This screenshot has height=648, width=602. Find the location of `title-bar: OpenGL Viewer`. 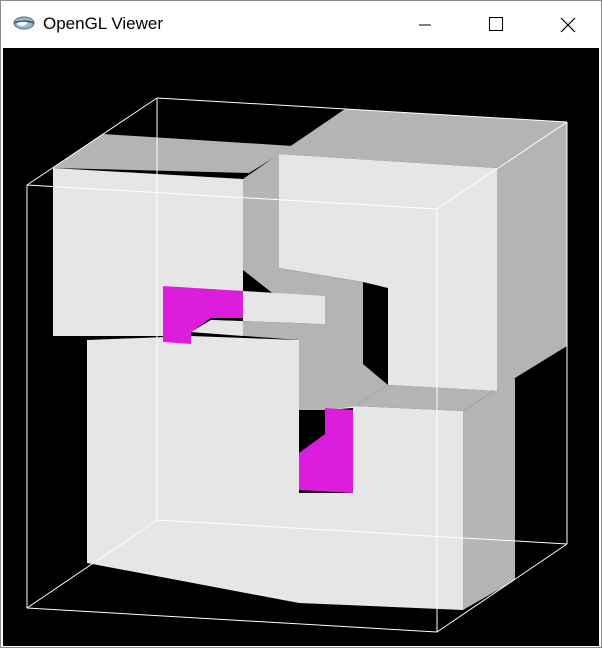

title-bar: OpenGL Viewer is located at coordinates (301, 24).